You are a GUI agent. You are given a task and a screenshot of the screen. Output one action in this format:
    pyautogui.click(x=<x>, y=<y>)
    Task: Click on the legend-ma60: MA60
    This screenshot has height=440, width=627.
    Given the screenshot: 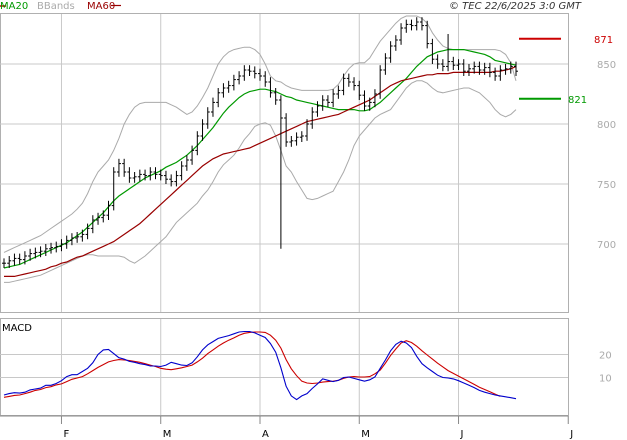 What is the action you would take?
    pyautogui.click(x=101, y=6)
    